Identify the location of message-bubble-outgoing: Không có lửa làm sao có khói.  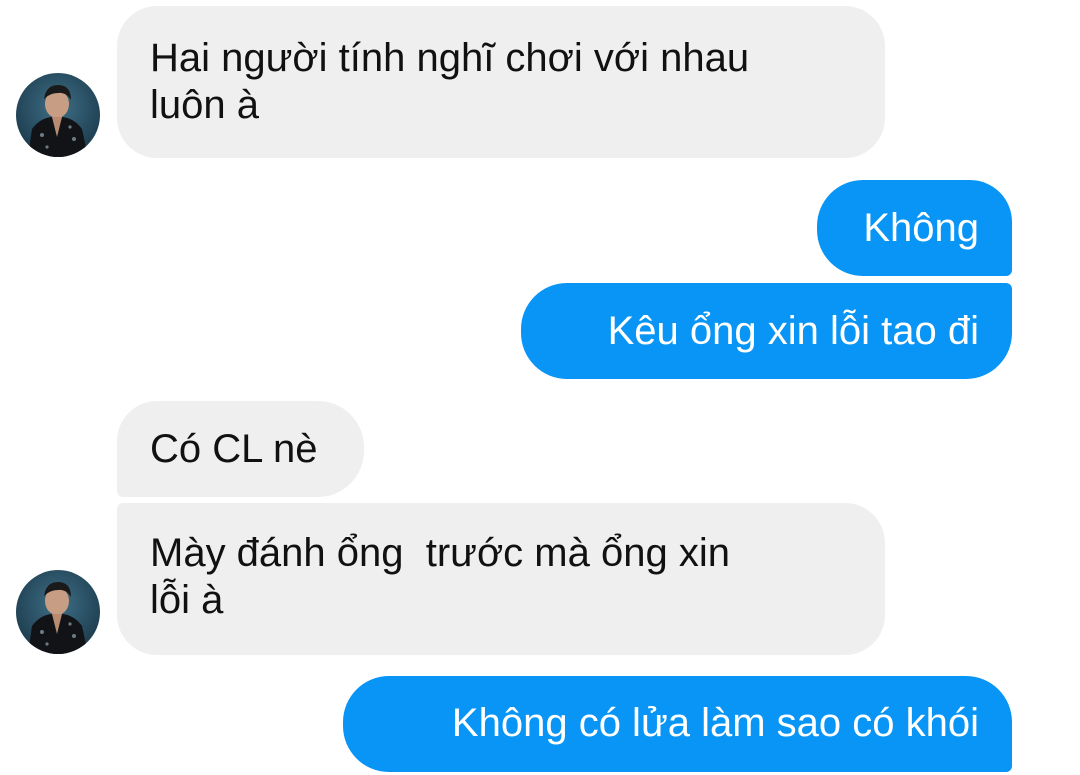
(677, 724).